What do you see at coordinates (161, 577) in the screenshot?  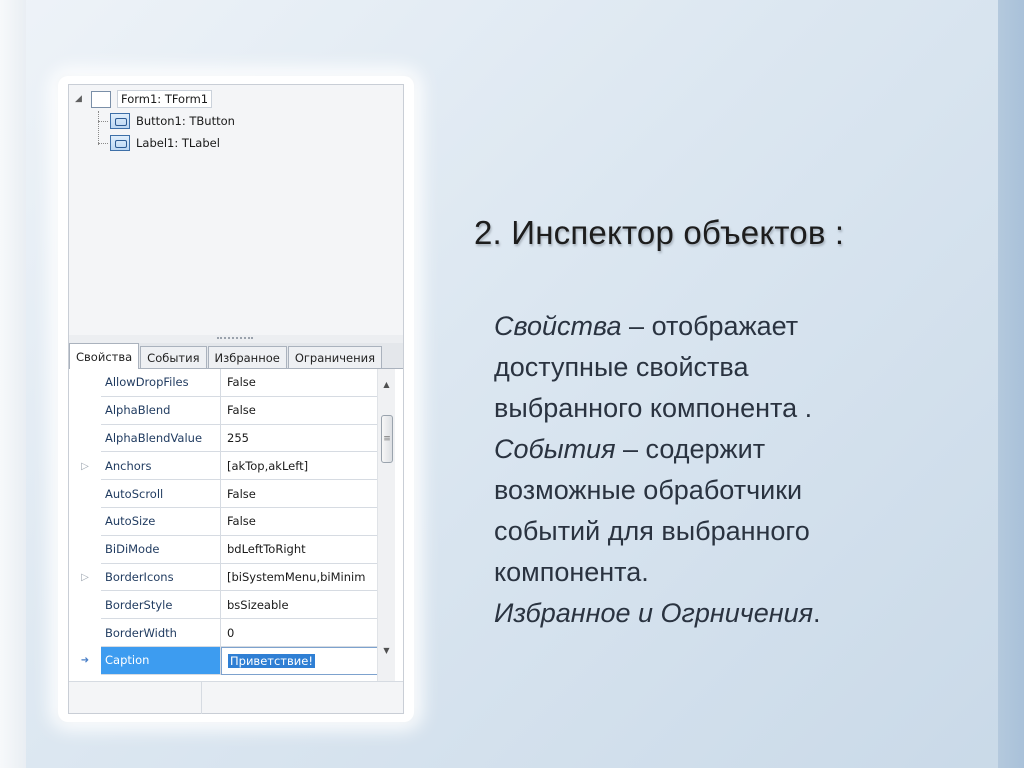 I see `property-name: BorderIcons` at bounding box center [161, 577].